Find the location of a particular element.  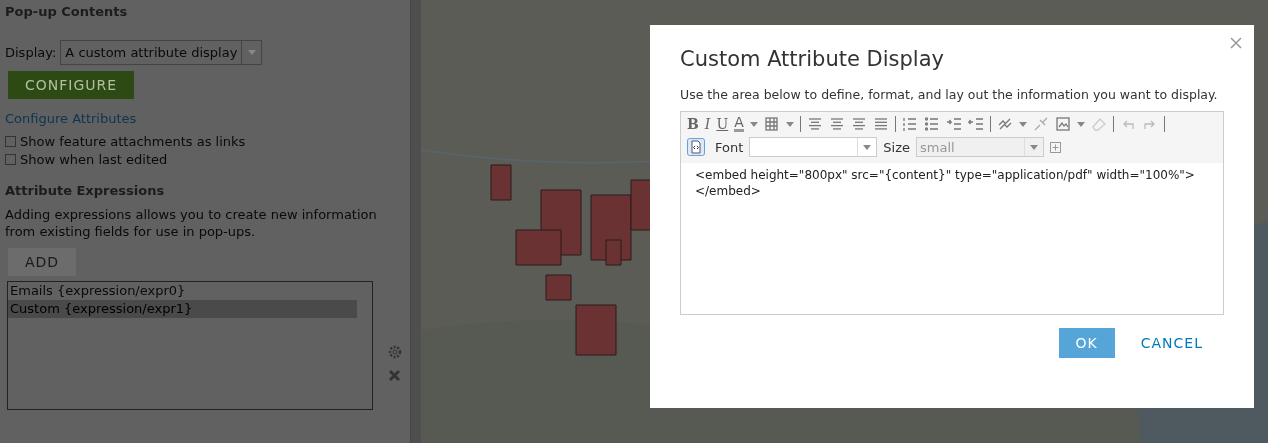

checkbox-label: Show feature attachments as links is located at coordinates (133, 141).